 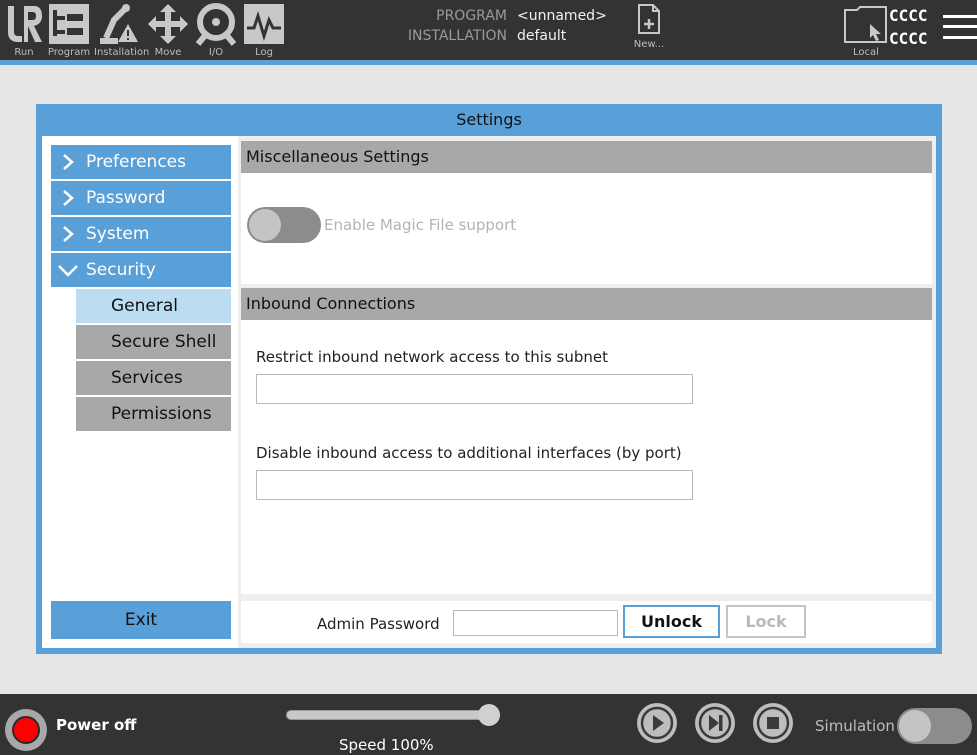 I want to click on log-icon, so click(x=264, y=24).